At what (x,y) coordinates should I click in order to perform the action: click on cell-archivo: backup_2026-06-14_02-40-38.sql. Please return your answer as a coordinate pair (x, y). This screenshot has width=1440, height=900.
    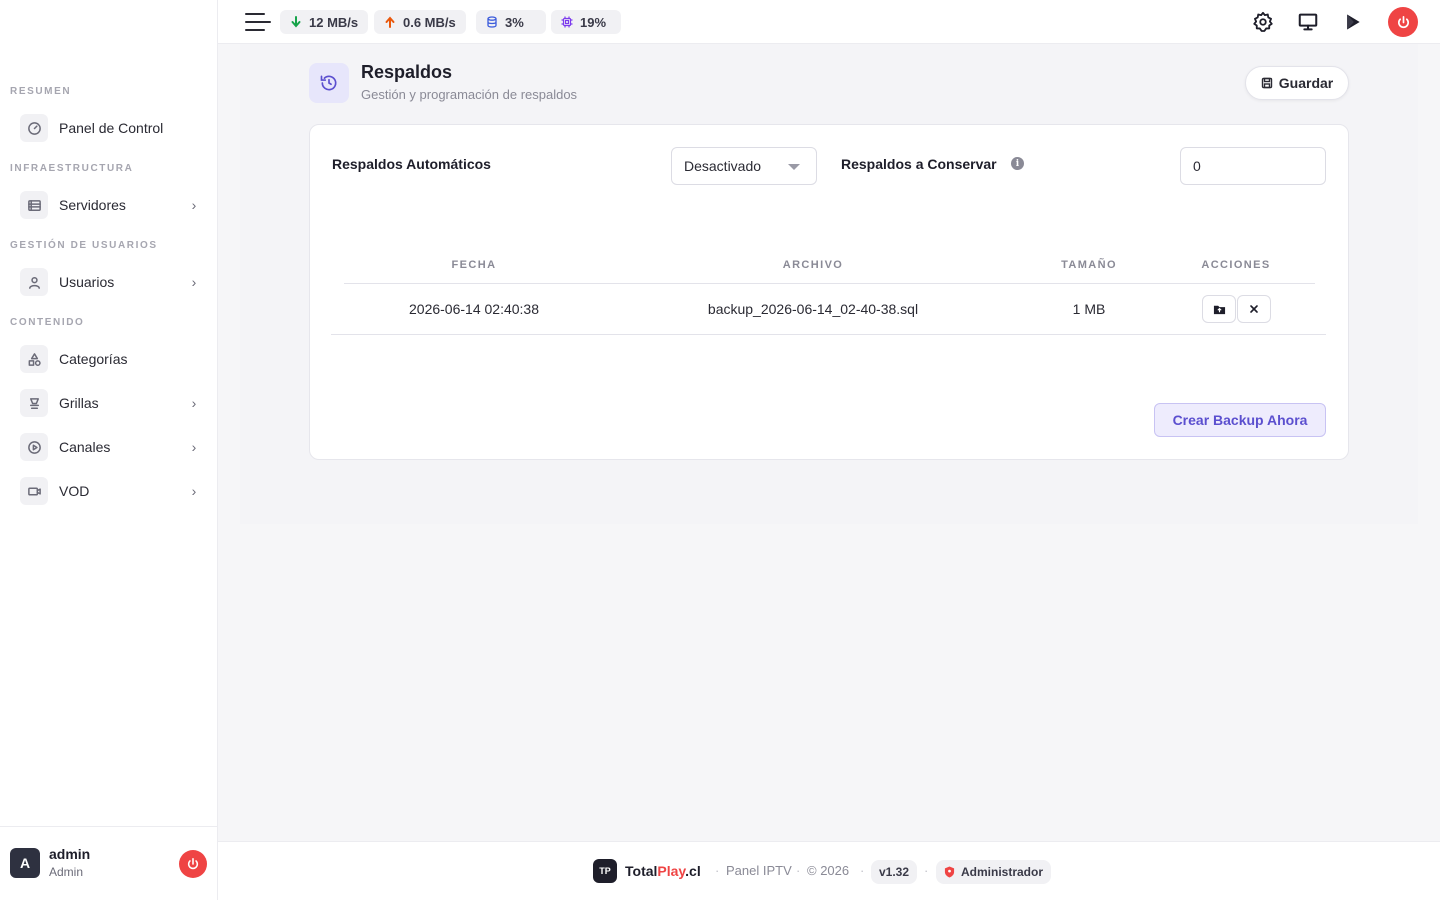
    Looking at the image, I should click on (813, 309).